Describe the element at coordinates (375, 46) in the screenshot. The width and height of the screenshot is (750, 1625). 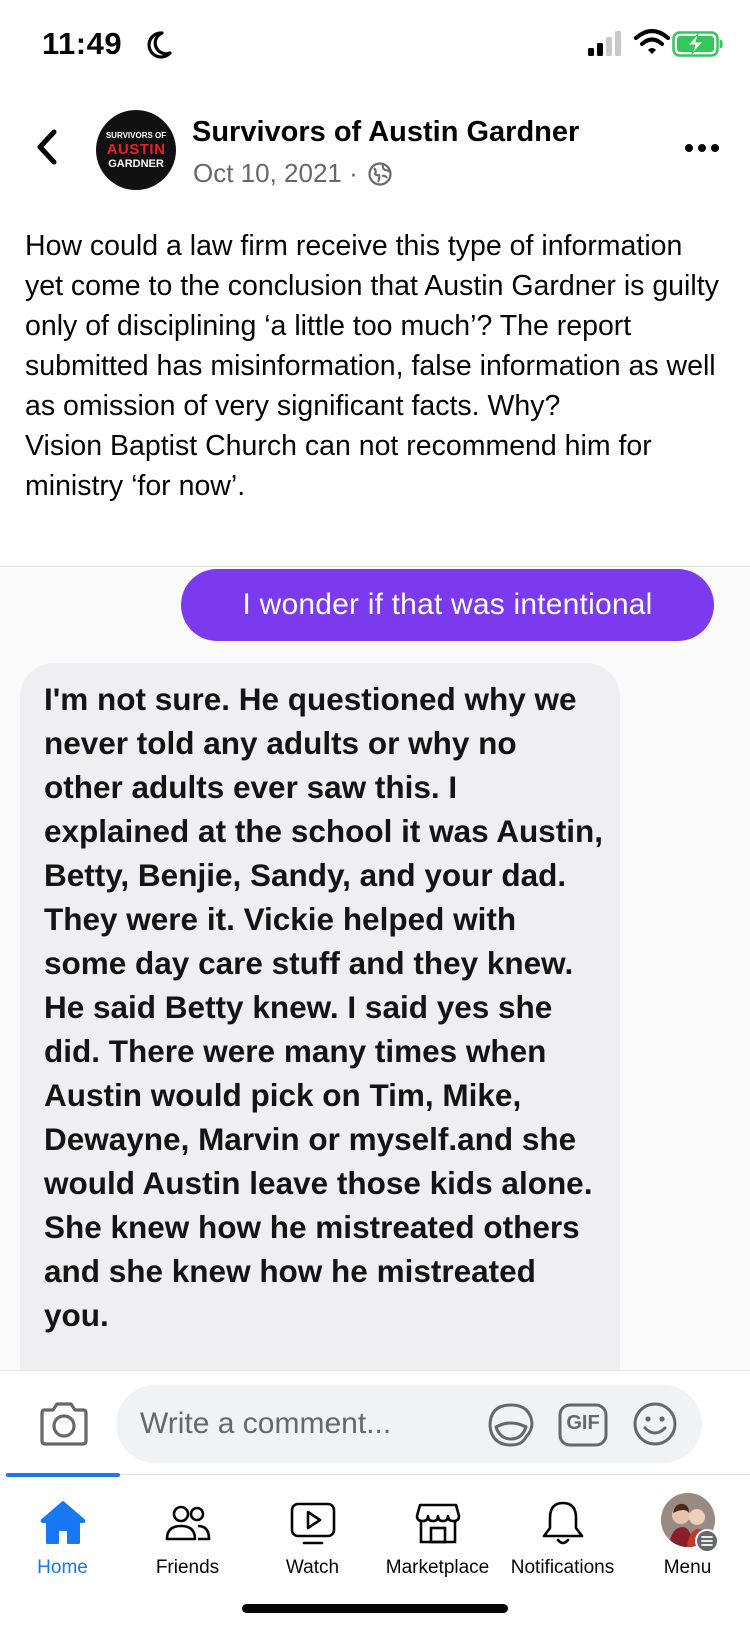
I see `status-bar: 11:49` at that location.